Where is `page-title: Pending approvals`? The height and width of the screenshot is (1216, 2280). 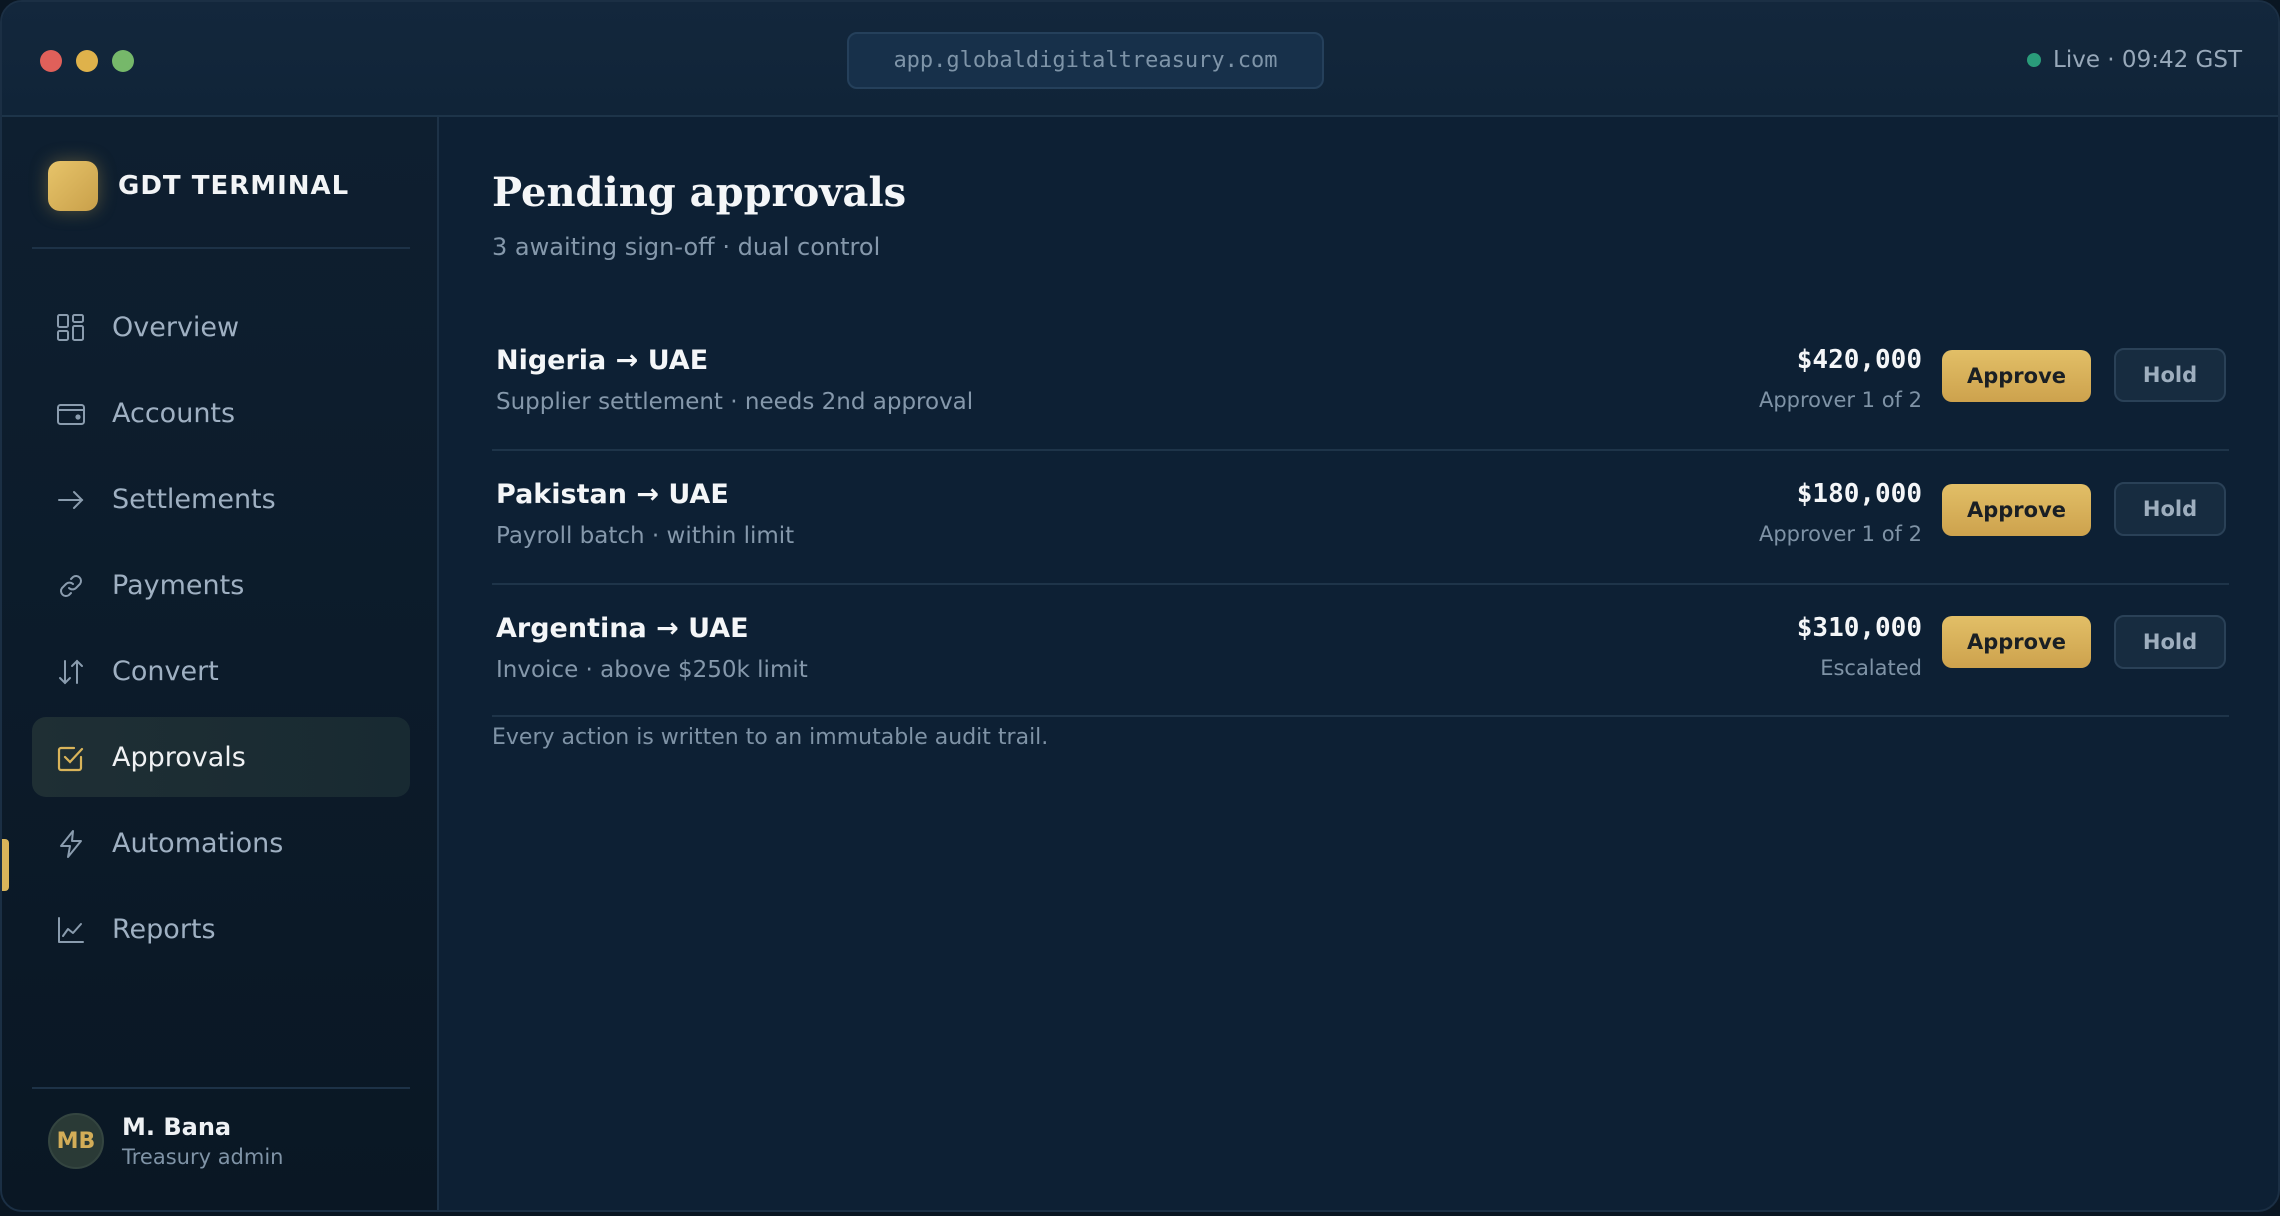 page-title: Pending approvals is located at coordinates (699, 192).